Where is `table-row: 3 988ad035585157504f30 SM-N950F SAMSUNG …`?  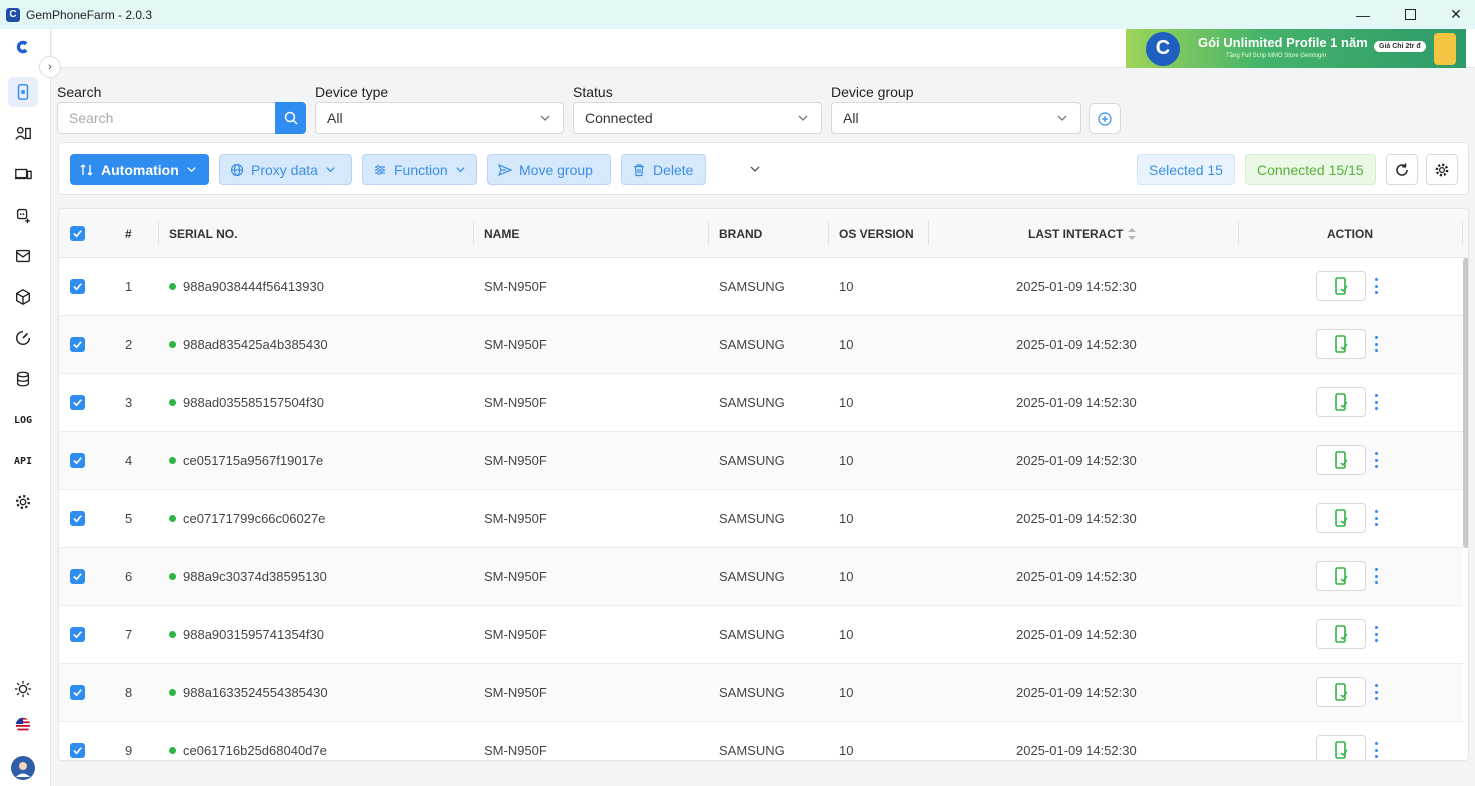
table-row: 3 988ad035585157504f30 SM-N950F SAMSUNG … is located at coordinates (761, 403).